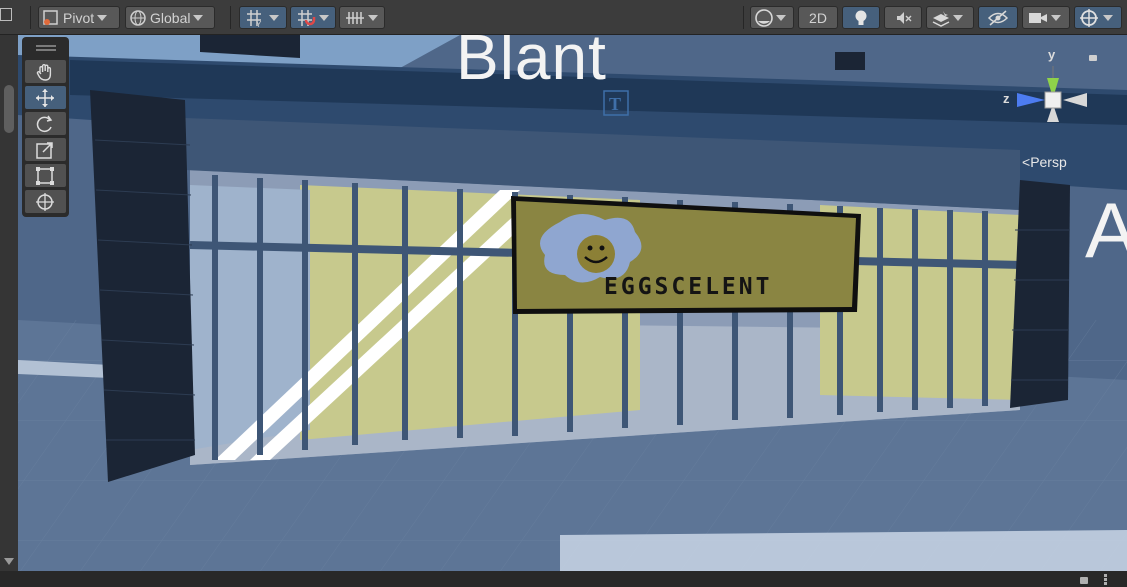  I want to click on rotate-icon, so click(44, 124).